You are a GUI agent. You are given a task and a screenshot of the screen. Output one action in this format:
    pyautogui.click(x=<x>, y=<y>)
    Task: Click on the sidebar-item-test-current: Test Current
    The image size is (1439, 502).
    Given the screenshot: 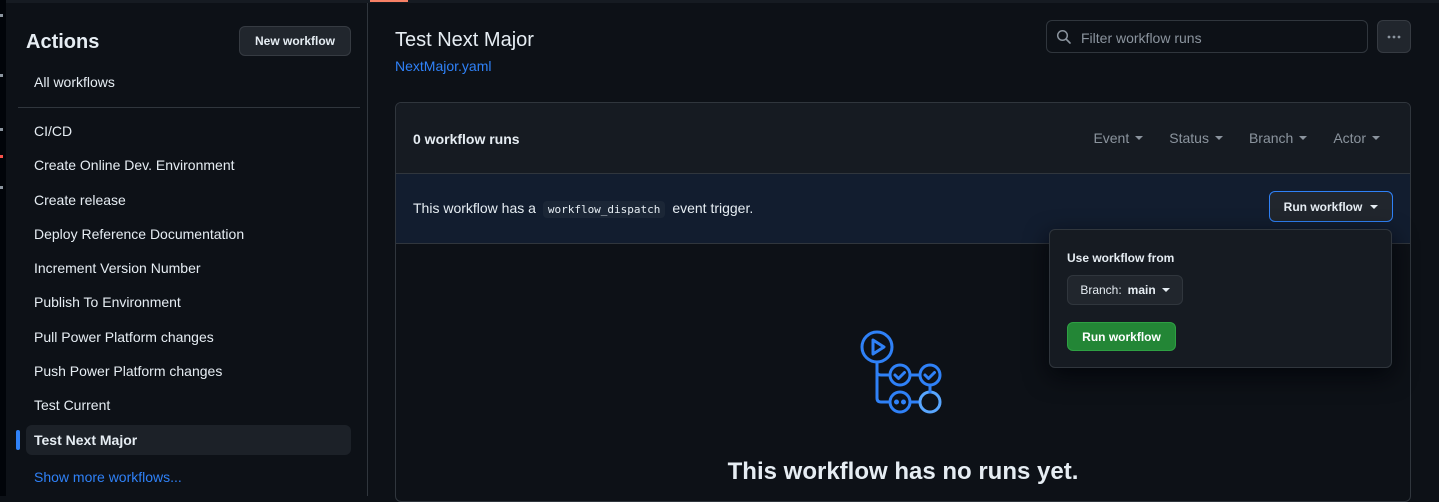 What is the action you would take?
    pyautogui.click(x=188, y=405)
    